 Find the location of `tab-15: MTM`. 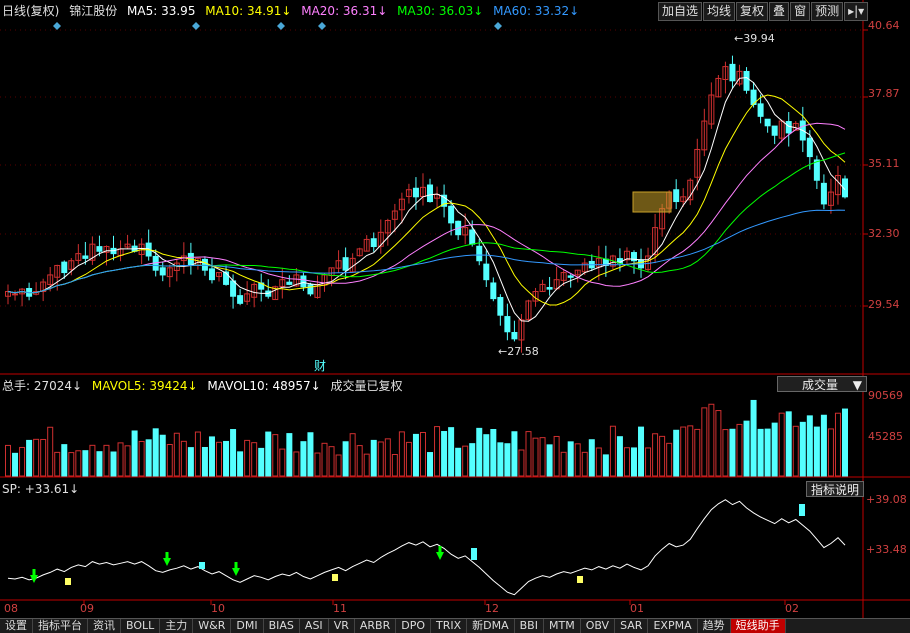

tab-15: MTM is located at coordinates (562, 626).